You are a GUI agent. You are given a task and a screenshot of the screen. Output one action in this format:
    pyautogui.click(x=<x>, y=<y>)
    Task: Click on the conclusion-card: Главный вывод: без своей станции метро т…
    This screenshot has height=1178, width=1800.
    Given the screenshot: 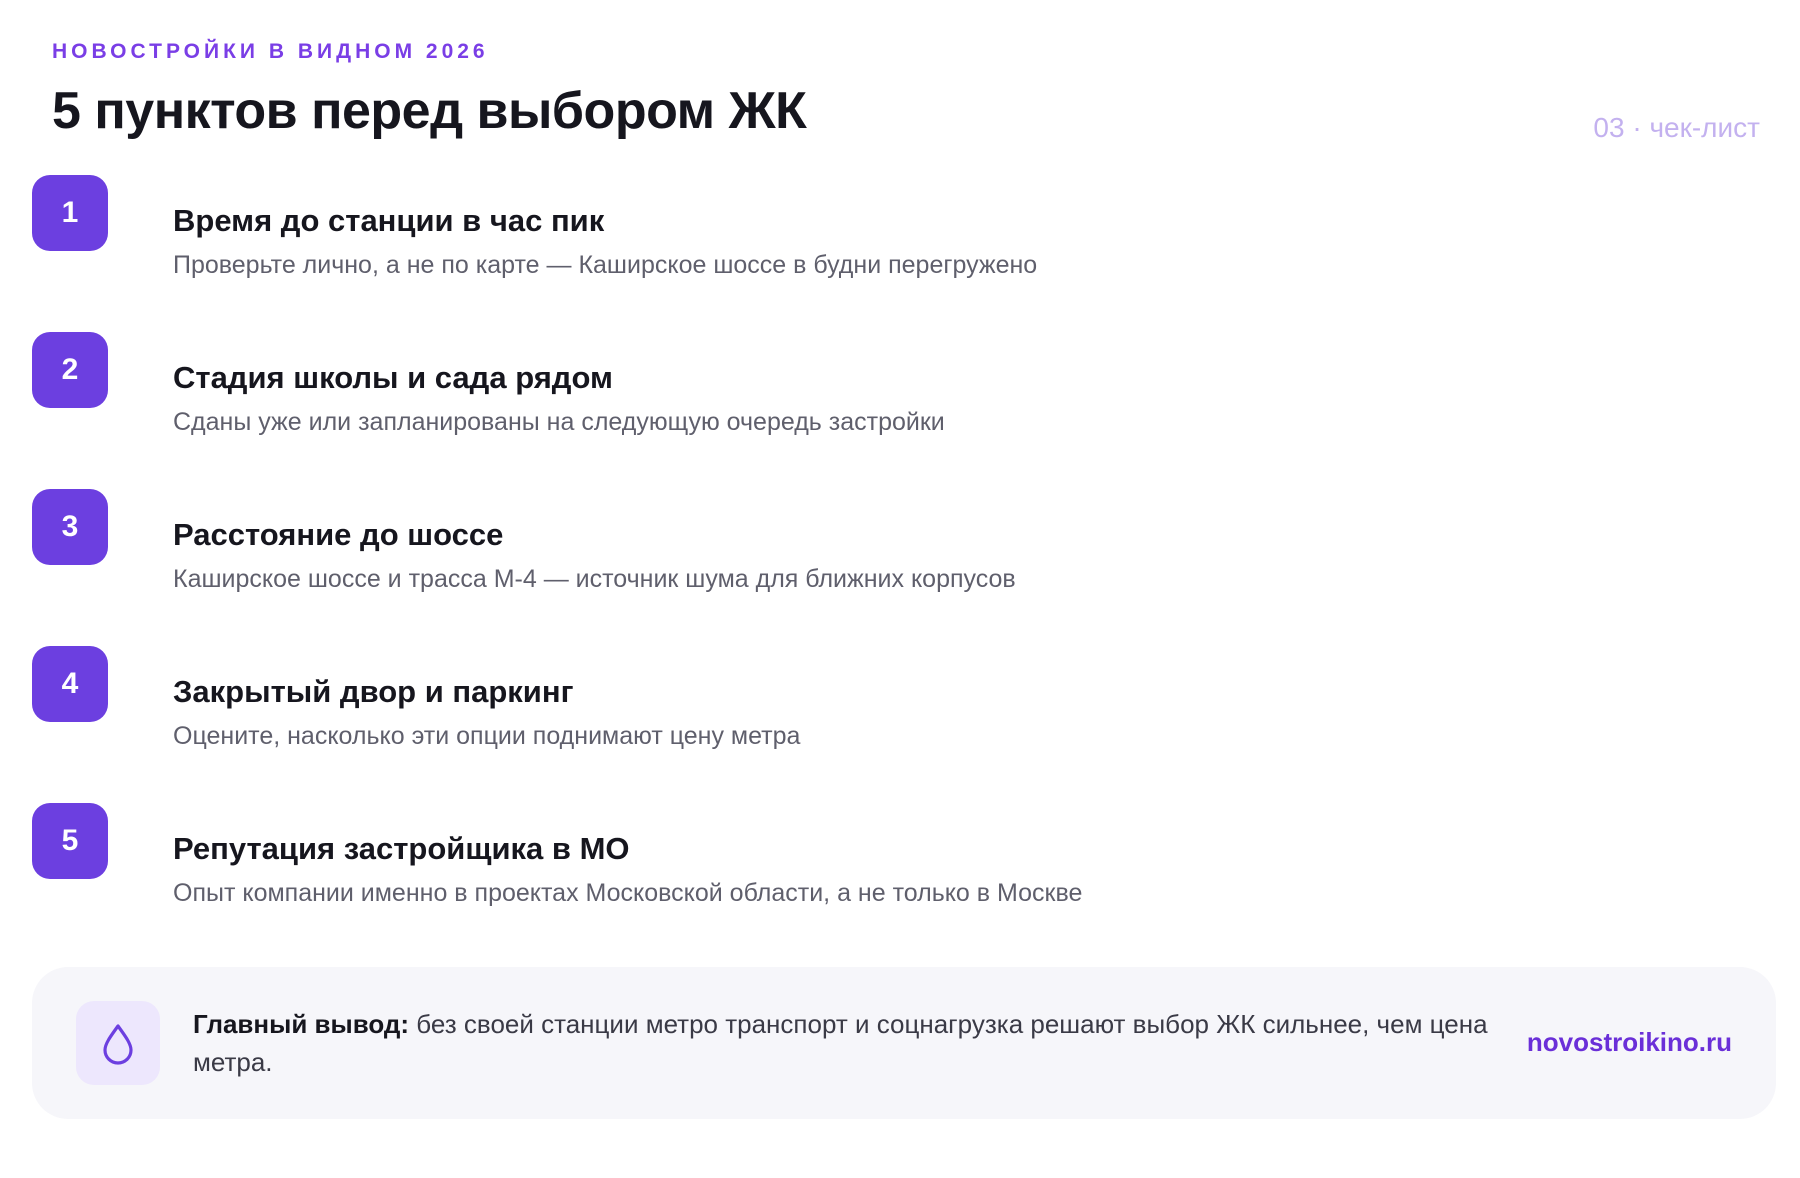 What is the action you would take?
    pyautogui.click(x=904, y=1043)
    